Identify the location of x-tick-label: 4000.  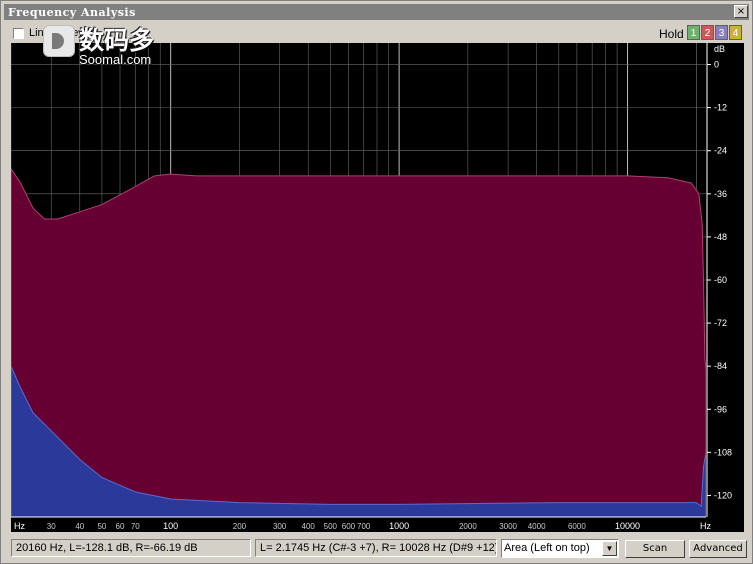
(537, 526).